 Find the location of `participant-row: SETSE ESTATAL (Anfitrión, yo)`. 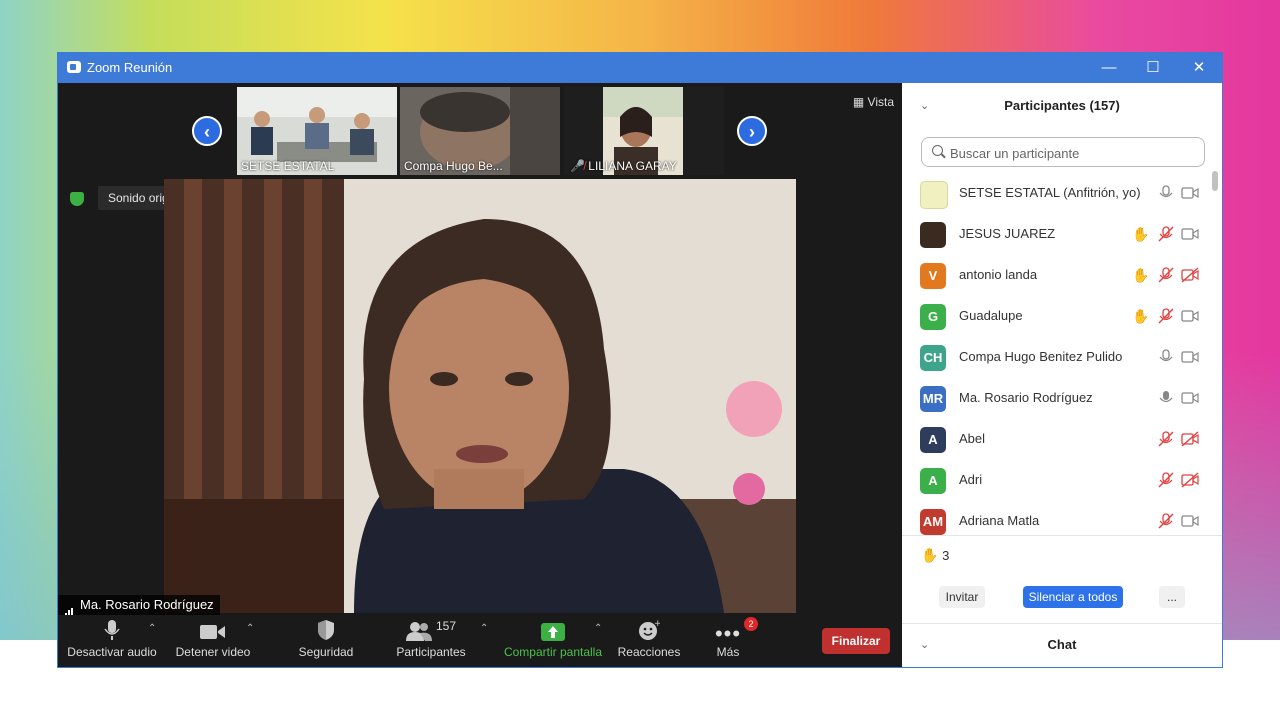

participant-row: SETSE ESTATAL (Anfitrión, yo) is located at coordinates (1057, 193).